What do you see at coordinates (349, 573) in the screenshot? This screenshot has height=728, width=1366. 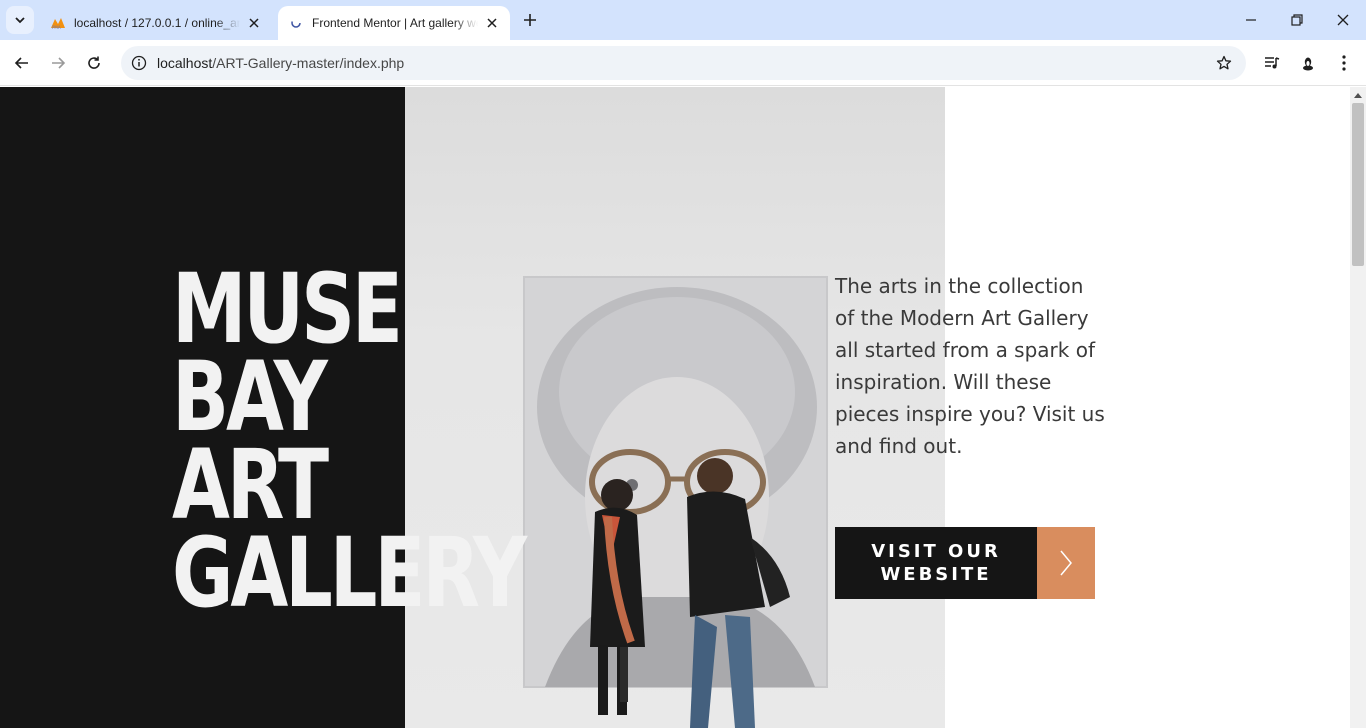 I see `title-line-gallery: GALLERY` at bounding box center [349, 573].